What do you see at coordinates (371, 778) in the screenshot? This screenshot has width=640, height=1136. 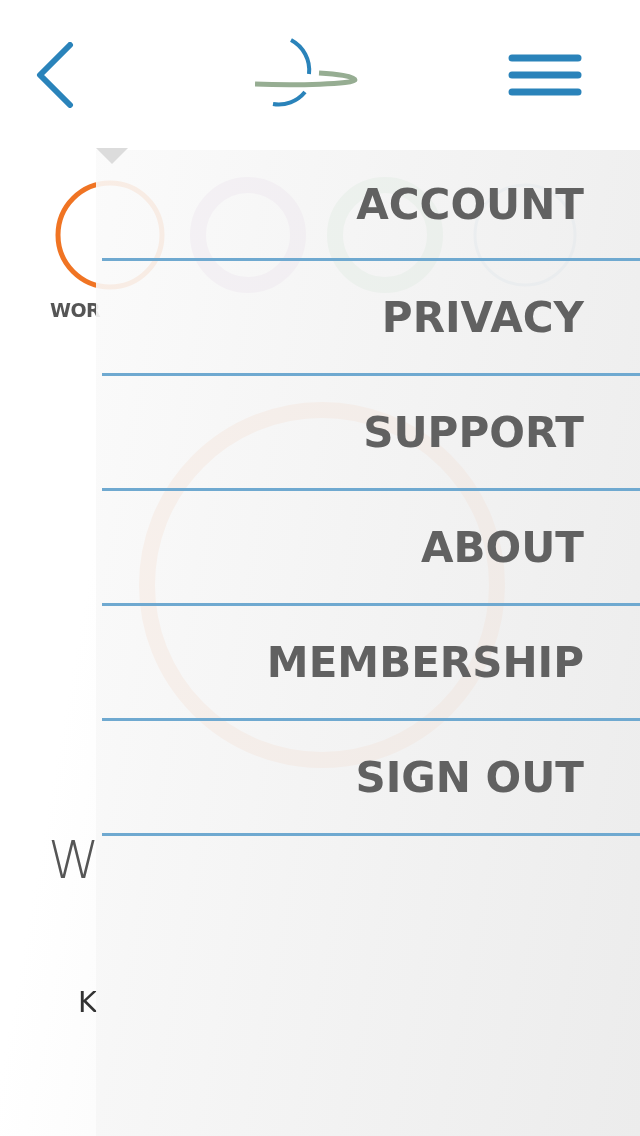 I see `menu-item: SIGN OUT` at bounding box center [371, 778].